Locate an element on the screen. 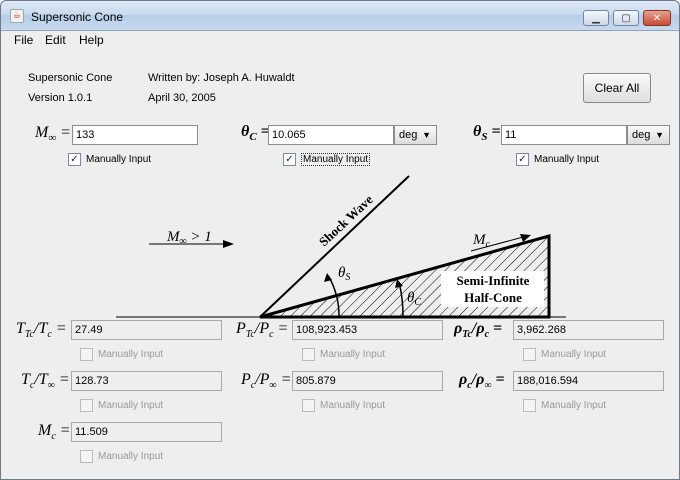 This screenshot has height=480, width=680. rtc-rc-label: ρTc/ρc = is located at coordinates (478, 330).